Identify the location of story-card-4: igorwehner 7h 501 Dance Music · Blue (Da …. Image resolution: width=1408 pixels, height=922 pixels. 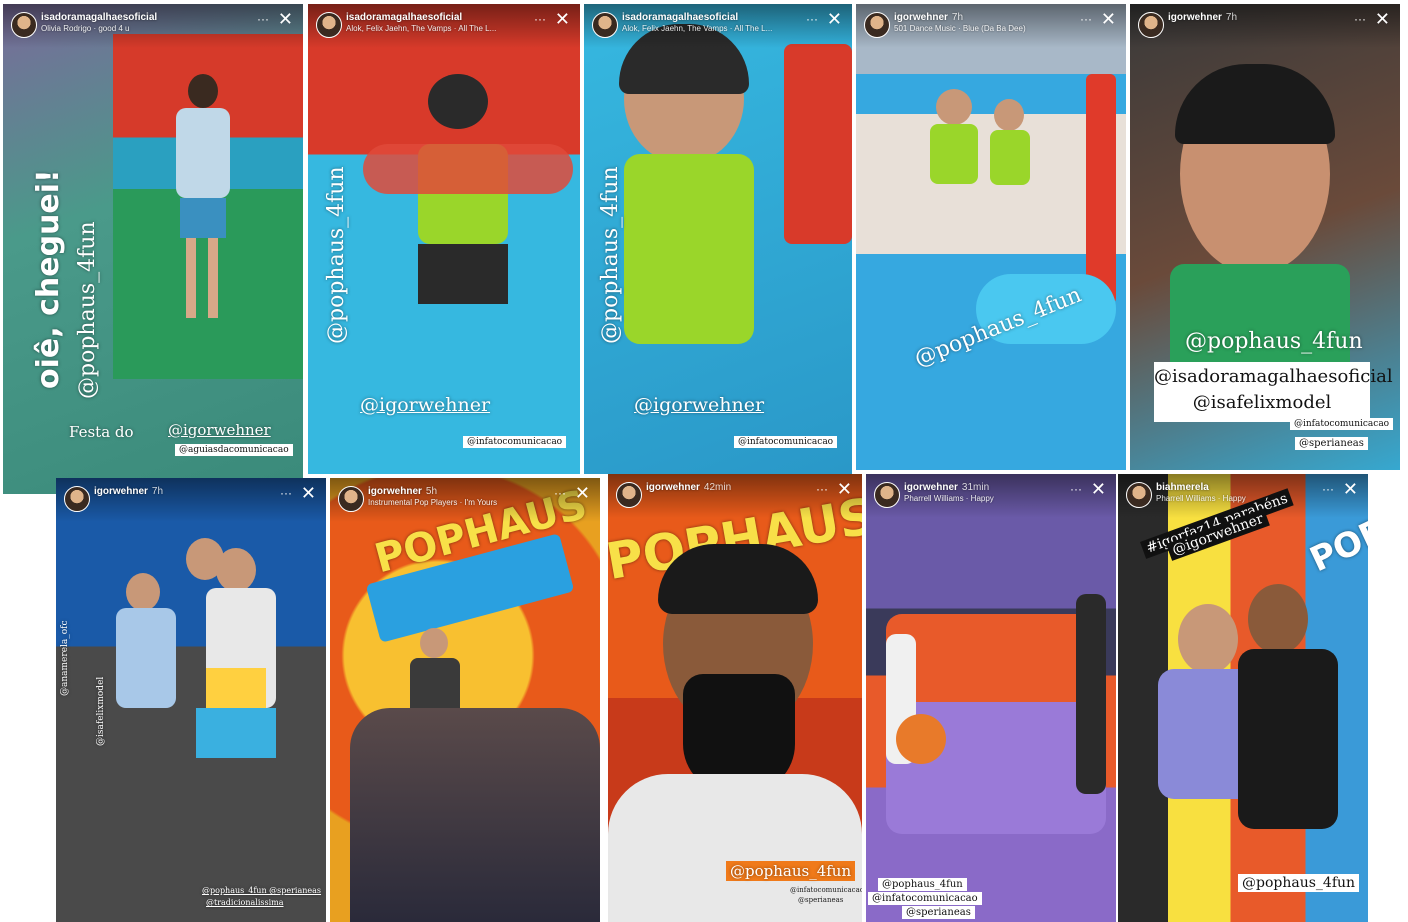
(991, 237).